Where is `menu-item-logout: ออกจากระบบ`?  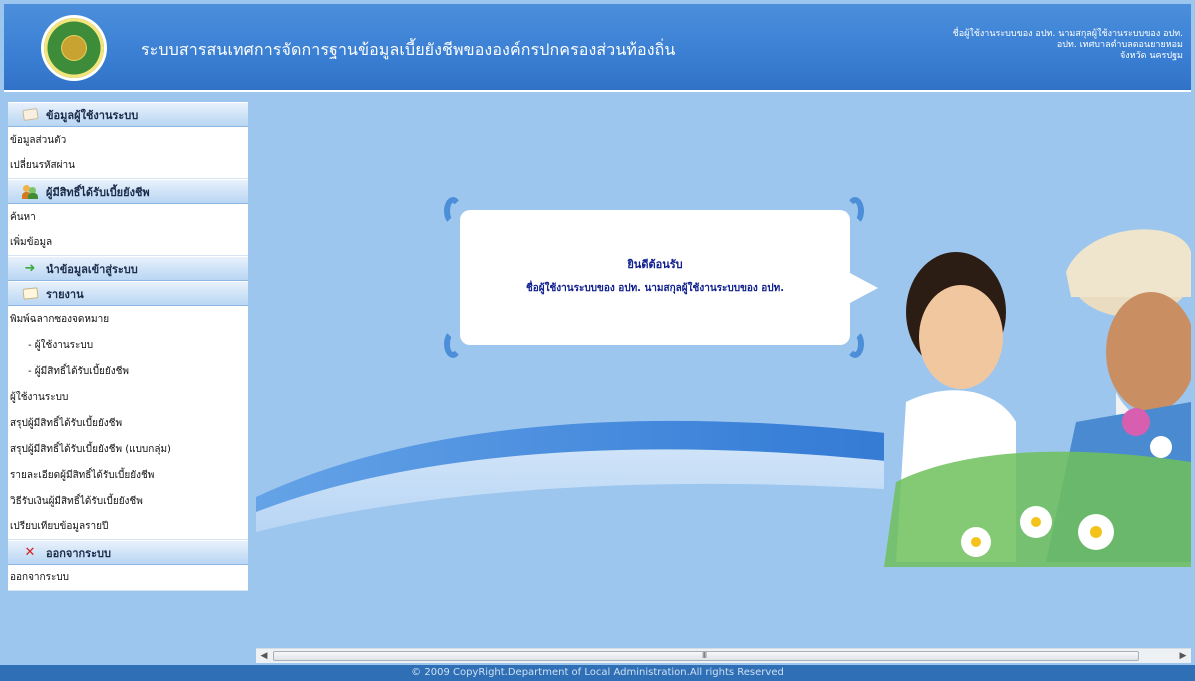
menu-item-logout: ออกจากระบบ is located at coordinates (128, 578).